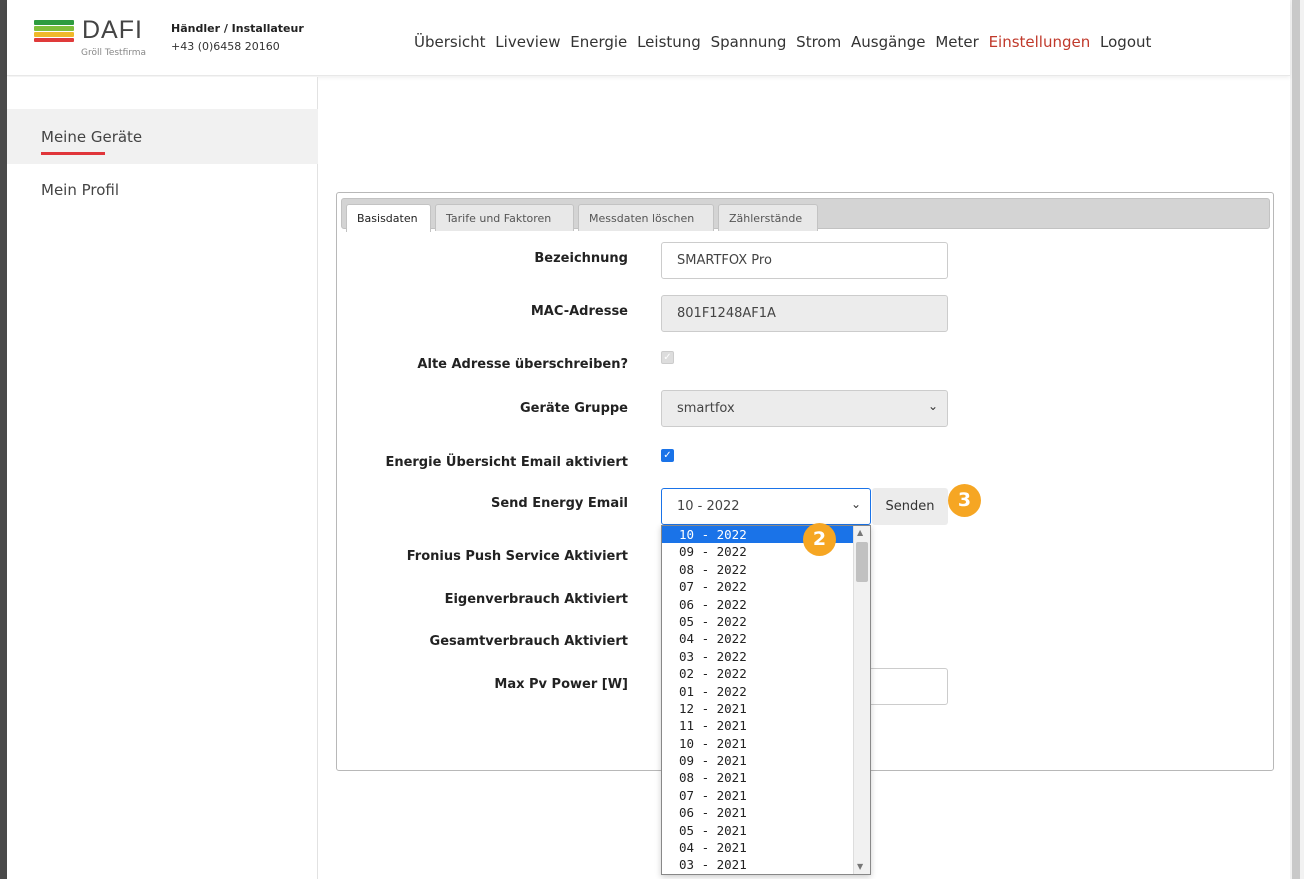 The image size is (1304, 879). I want to click on label-alte-adresse: Alte Adresse überschreiben?, so click(522, 364).